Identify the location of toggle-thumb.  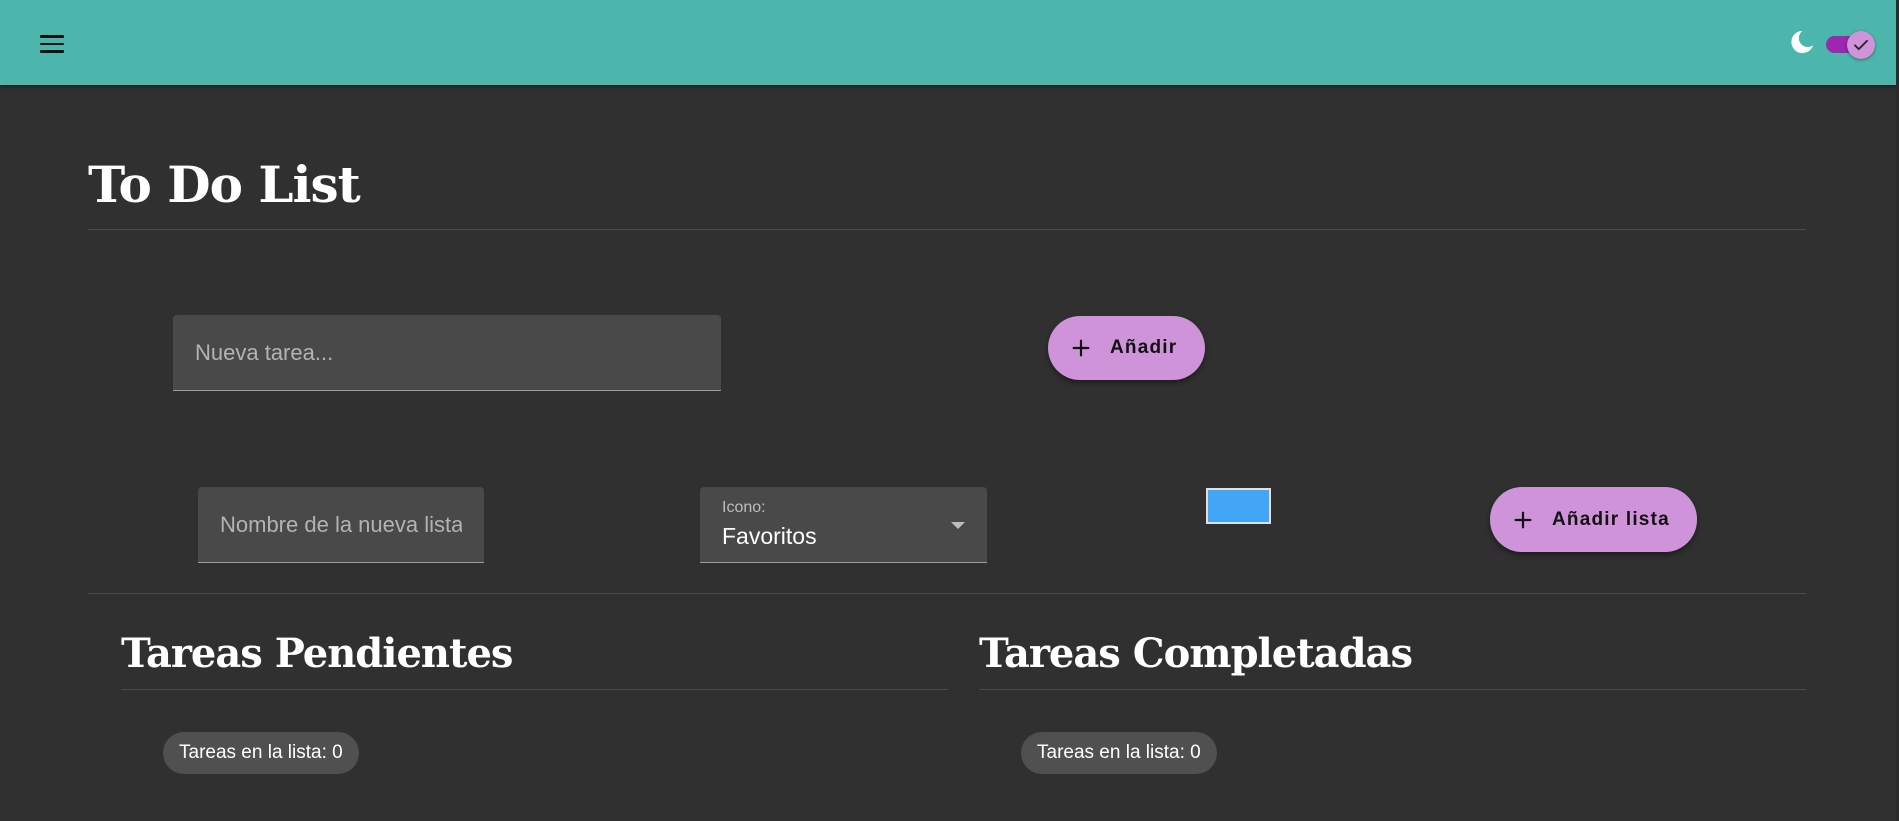
(1861, 45).